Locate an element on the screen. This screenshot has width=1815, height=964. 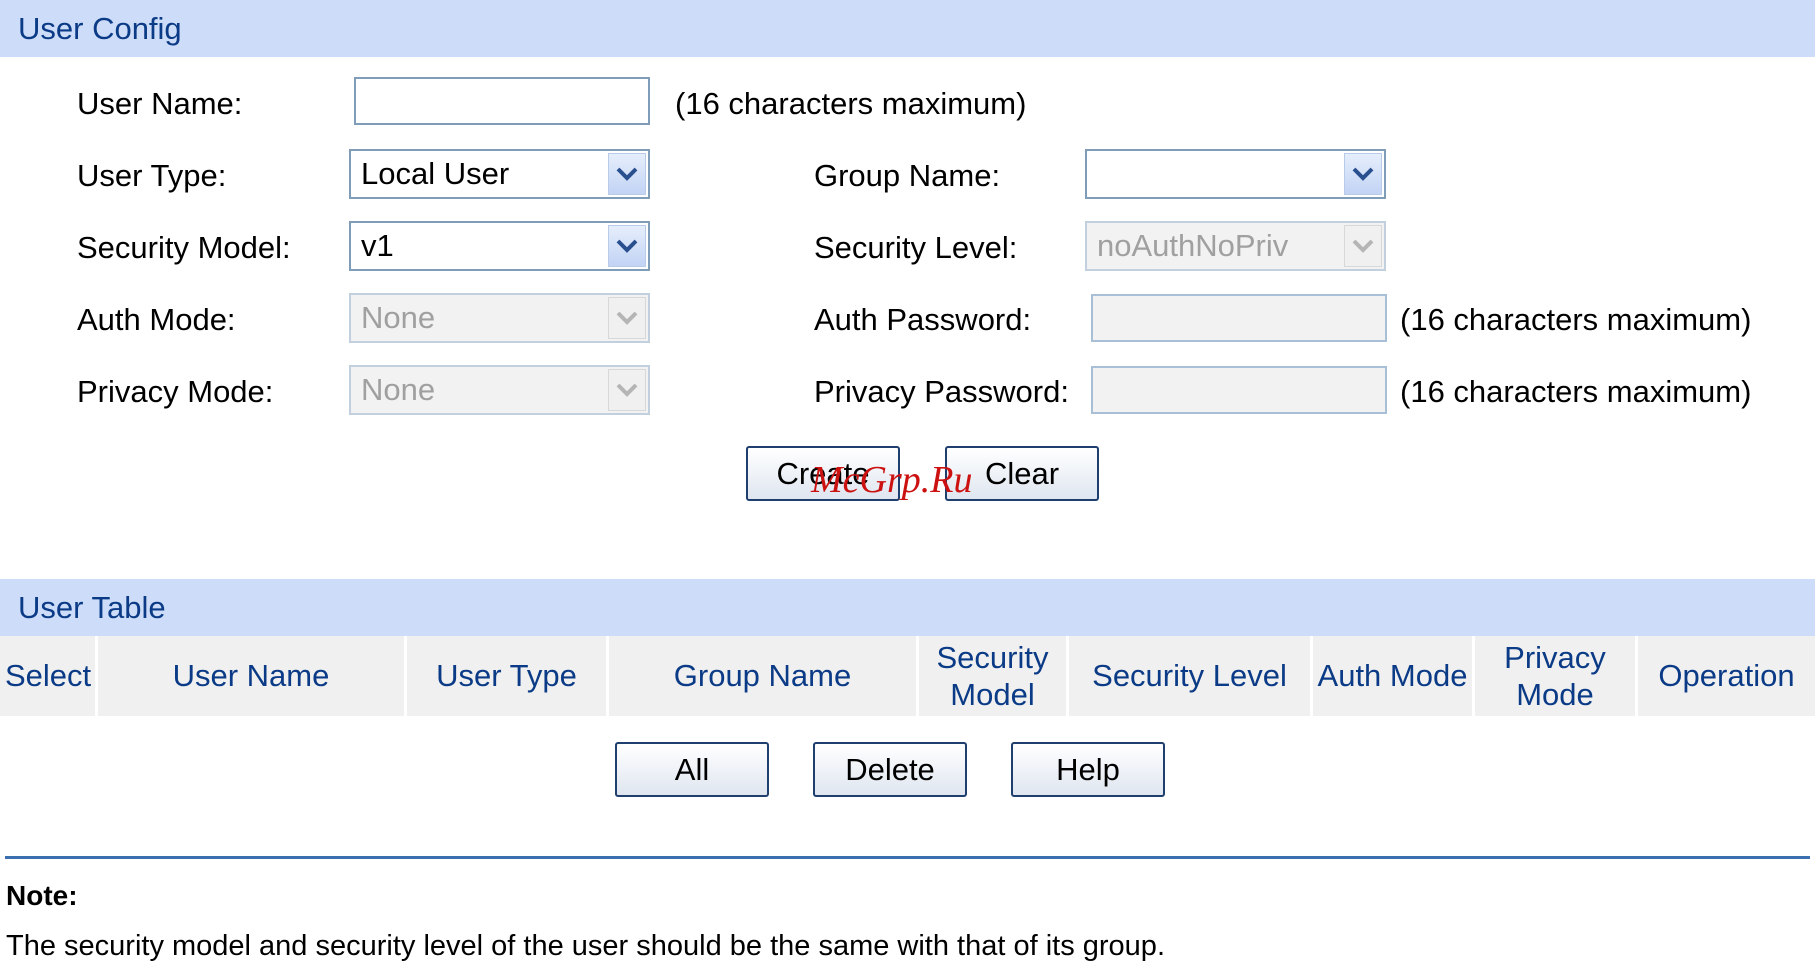
user-type-value: Local User is located at coordinates (435, 173).